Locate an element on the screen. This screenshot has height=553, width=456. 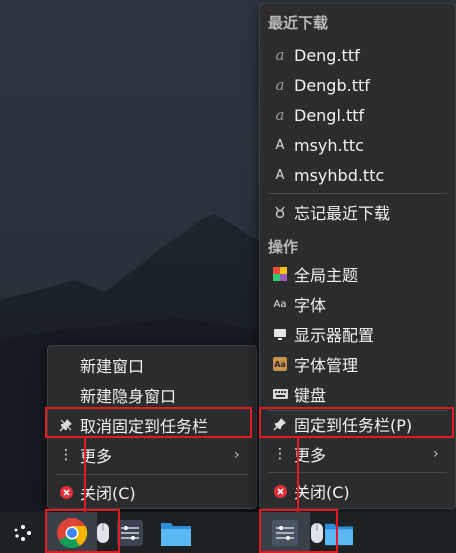
theme-icon is located at coordinates (280, 274).